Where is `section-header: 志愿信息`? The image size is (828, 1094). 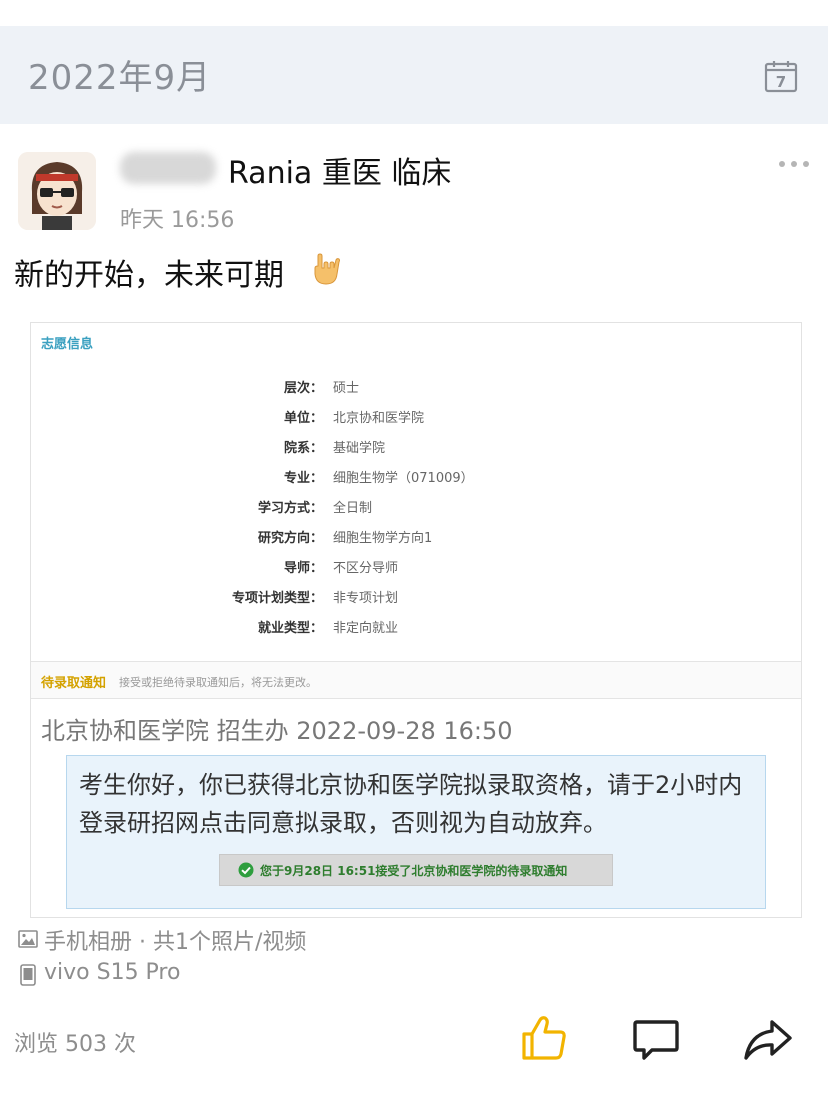
section-header: 志愿信息 is located at coordinates (416, 341).